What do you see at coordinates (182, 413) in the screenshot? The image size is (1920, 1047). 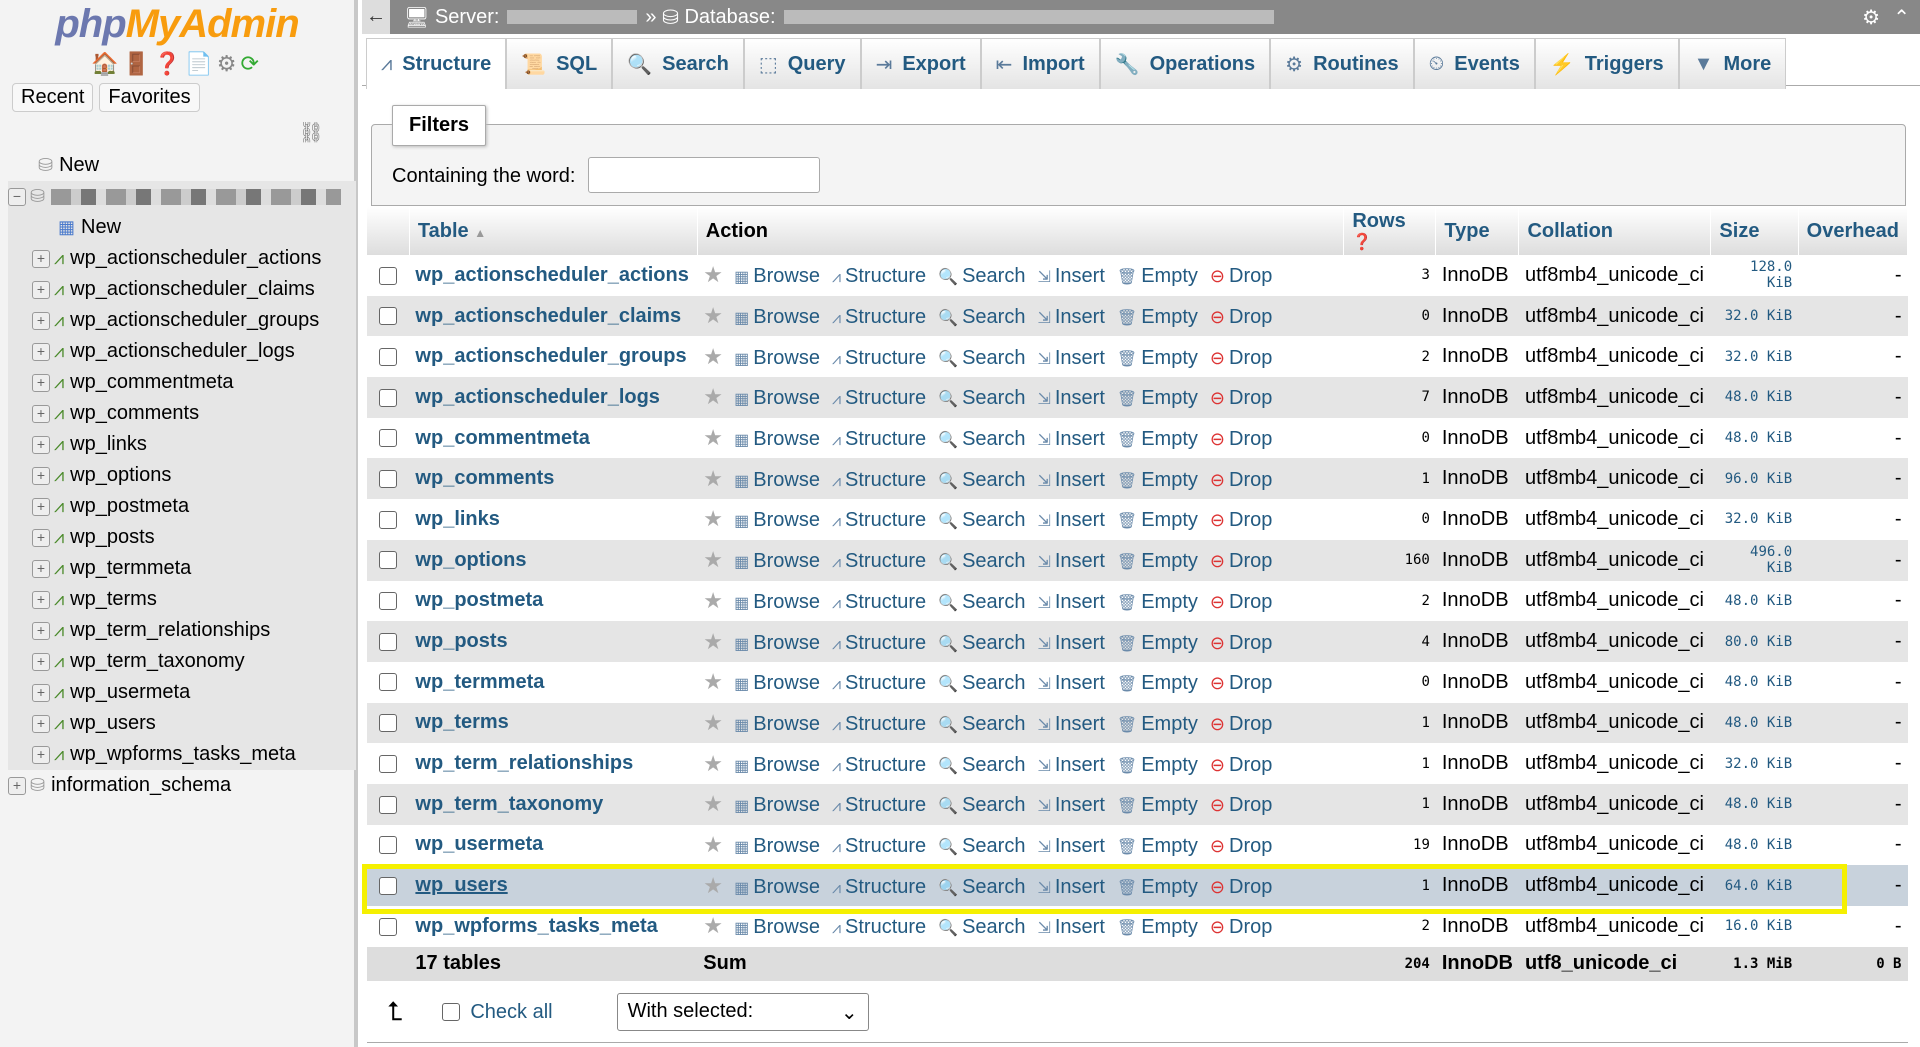 I see `tree-table-item: + ⩘ wp_comments` at bounding box center [182, 413].